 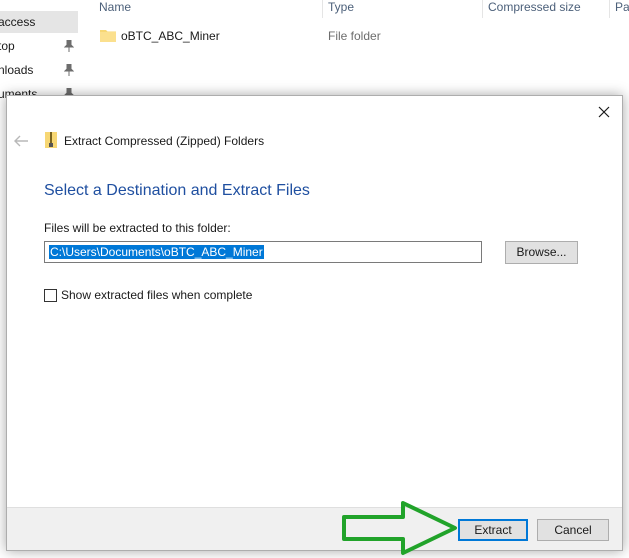 I want to click on arrow-right-icon, so click(x=399, y=528).